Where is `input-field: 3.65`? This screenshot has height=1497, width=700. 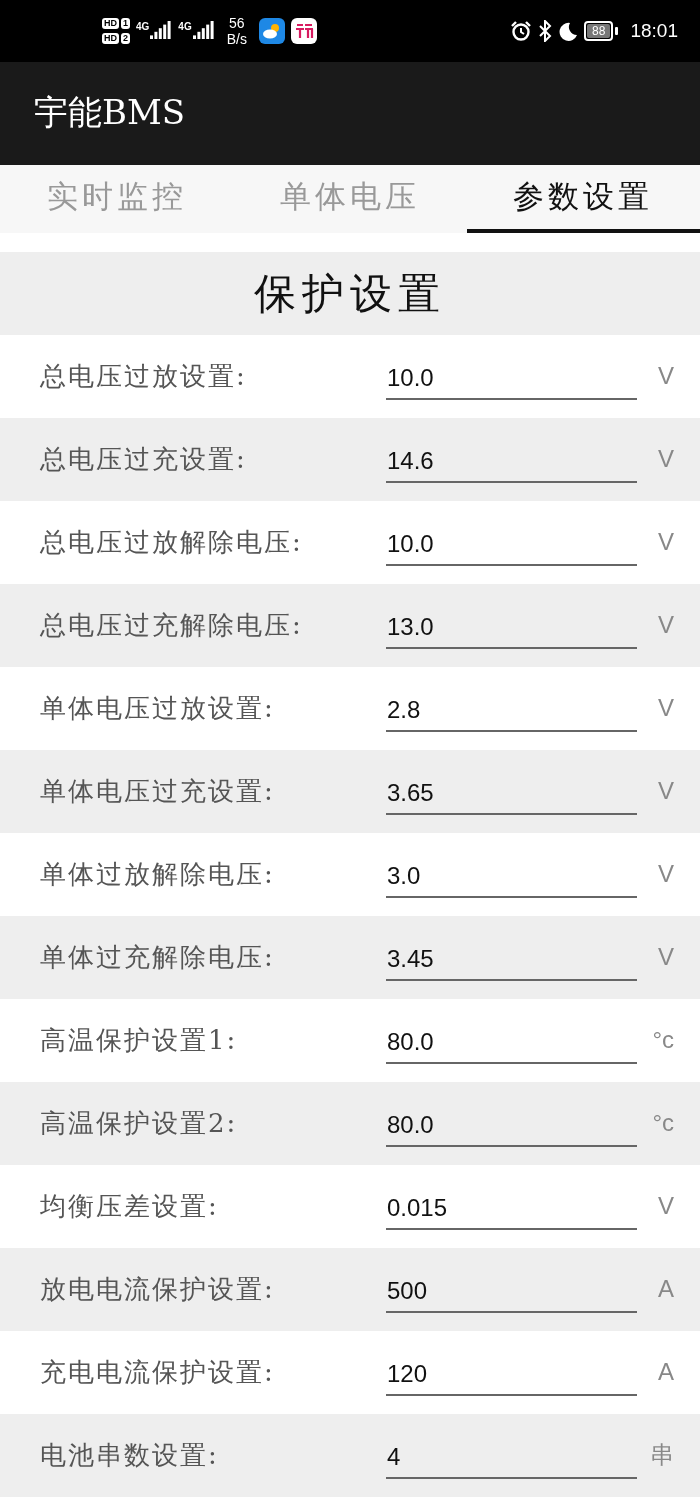
input-field: 3.65 is located at coordinates (511, 795).